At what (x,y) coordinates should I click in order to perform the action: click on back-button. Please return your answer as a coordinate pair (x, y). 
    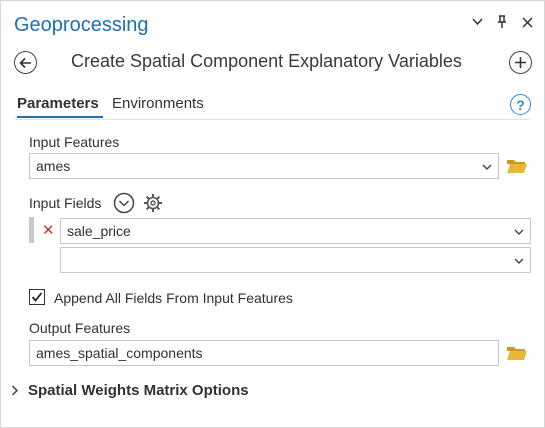
    Looking at the image, I should click on (25, 62).